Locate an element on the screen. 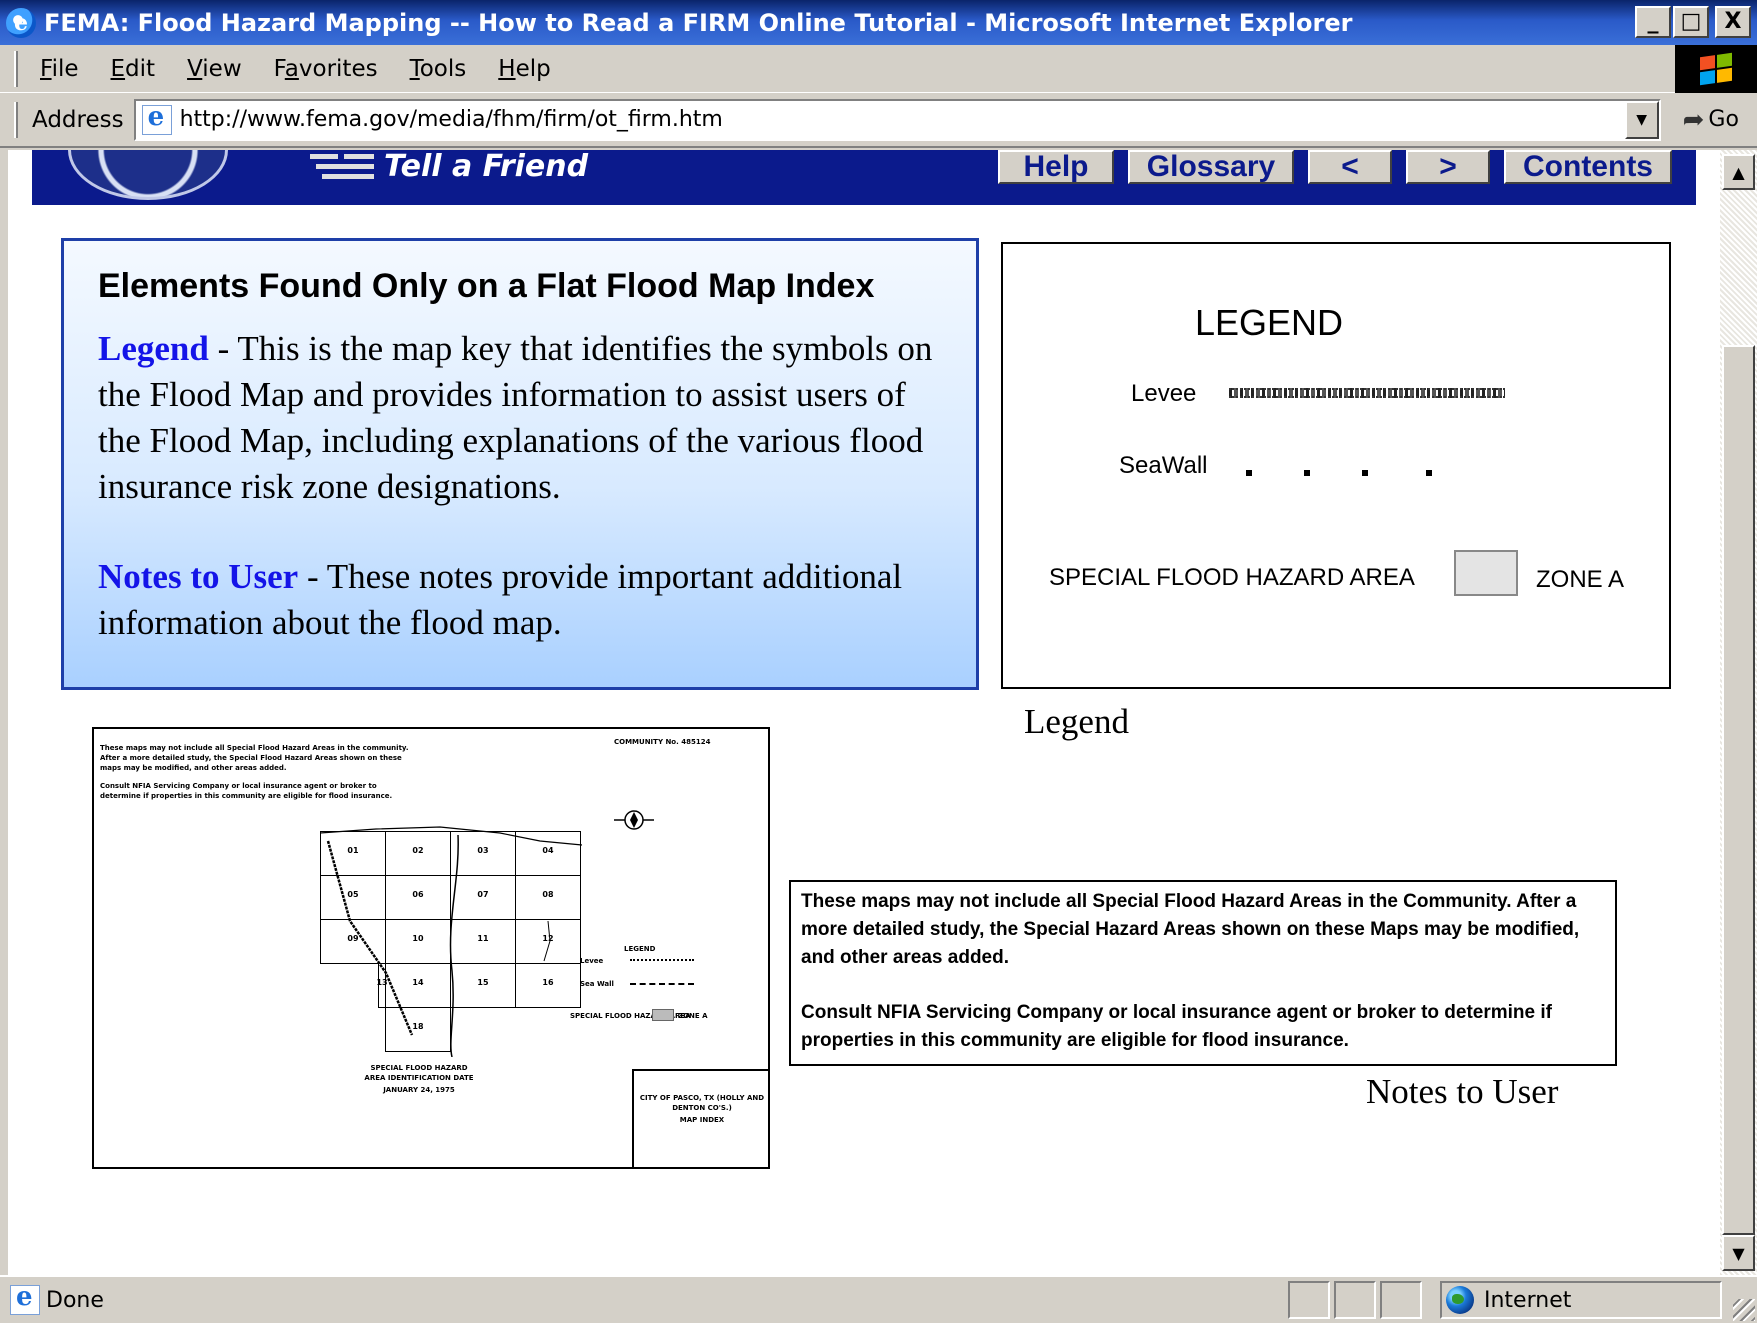 The height and width of the screenshot is (1323, 1757). go-arrow-icon: ➦ is located at coordinates (1693, 119).